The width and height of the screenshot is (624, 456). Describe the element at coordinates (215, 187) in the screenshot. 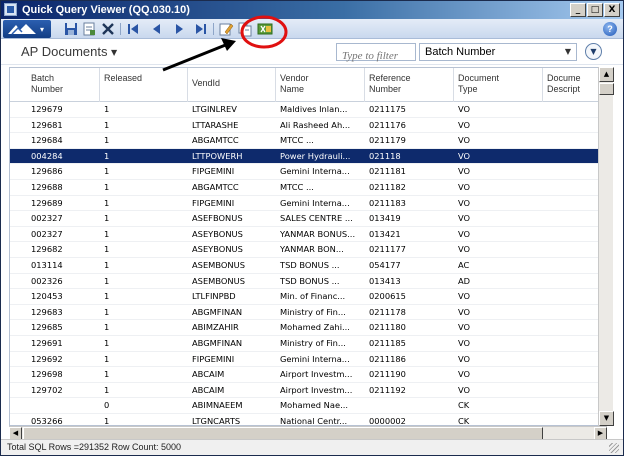

I see `cell-vendid: ABGAMTCC` at that location.